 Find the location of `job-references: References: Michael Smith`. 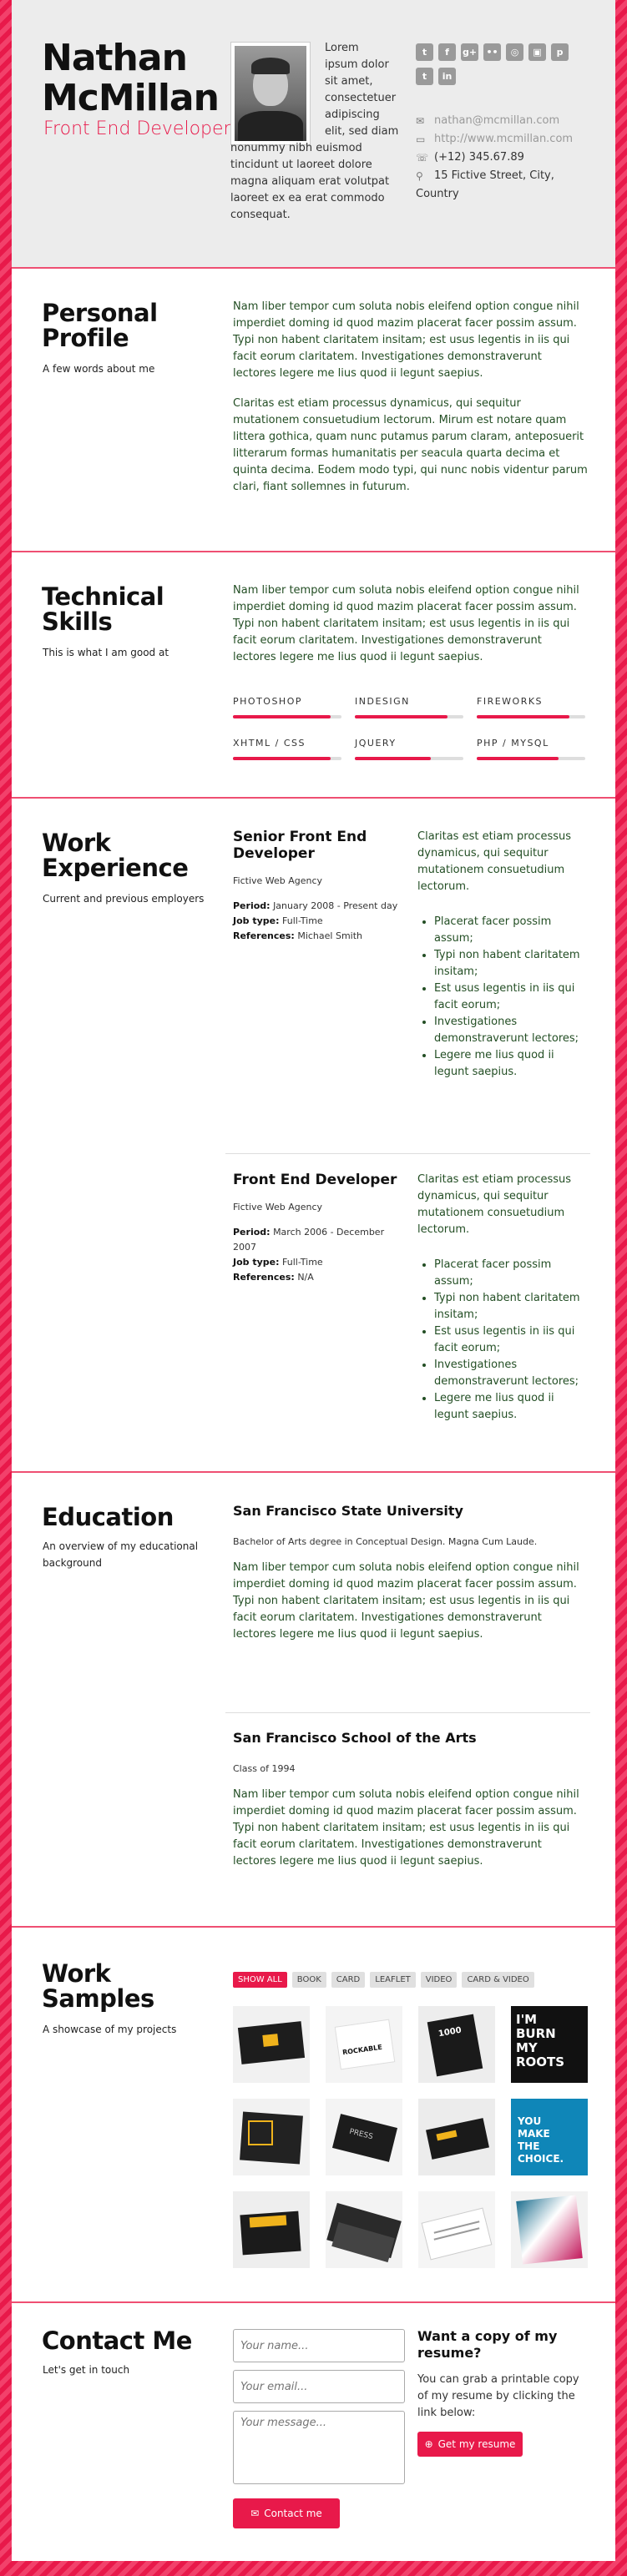

job-references: References: Michael Smith is located at coordinates (297, 935).